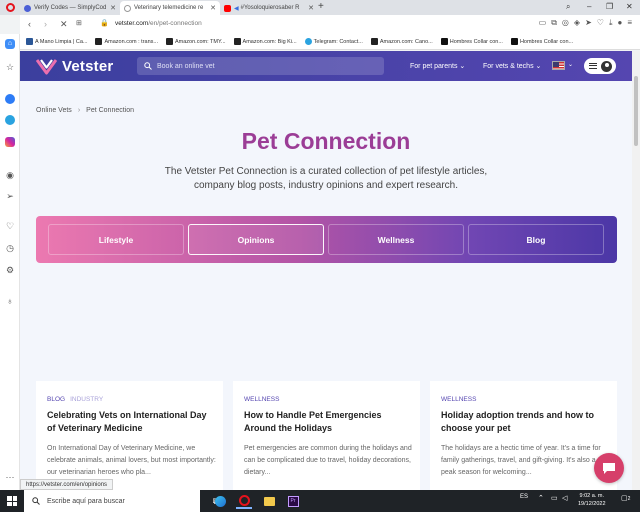 Image resolution: width=640 pixels, height=512 pixels. What do you see at coordinates (10, 7) in the screenshot?
I see `opera-menu-icon` at bounding box center [10, 7].